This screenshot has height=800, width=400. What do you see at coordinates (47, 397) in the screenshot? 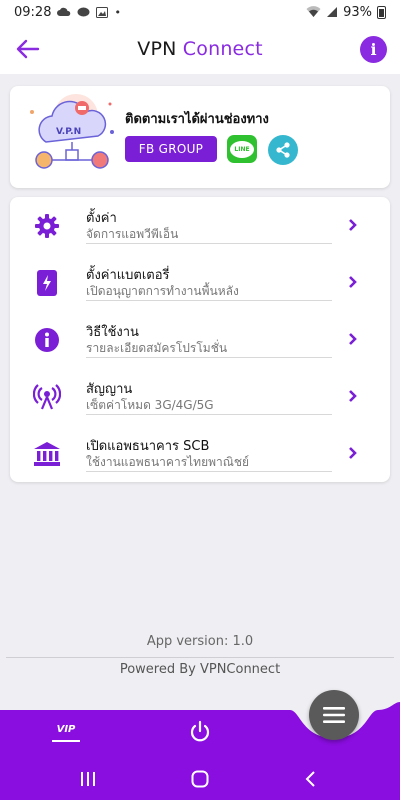
I see `antenna-icon` at bounding box center [47, 397].